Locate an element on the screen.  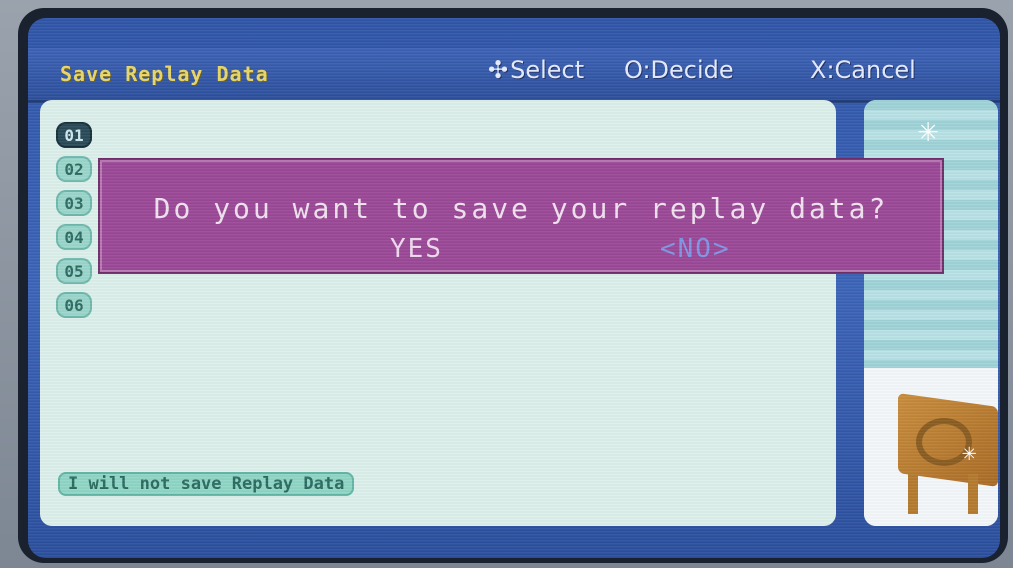
no-button: <NO> is located at coordinates (695, 249).